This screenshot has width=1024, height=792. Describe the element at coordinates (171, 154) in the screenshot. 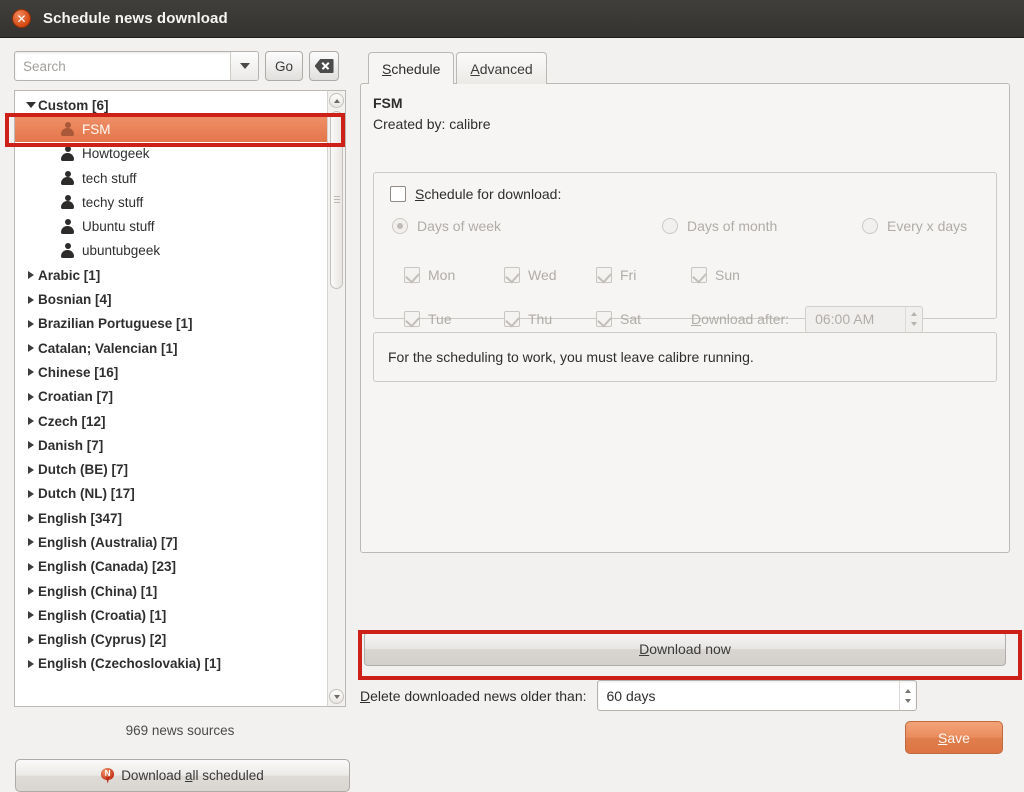

I see `tree-item-row: Howtogeek` at that location.